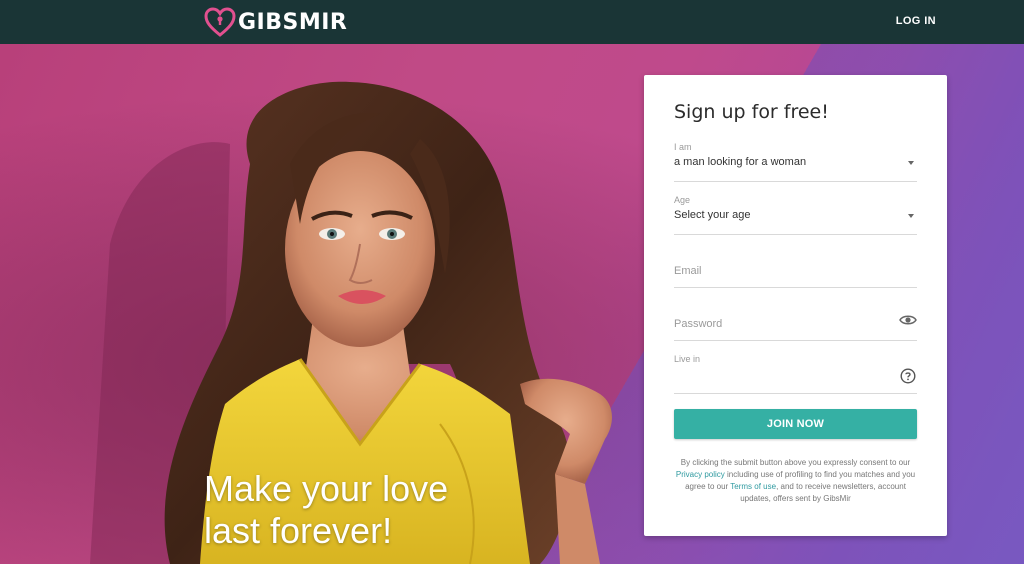 The width and height of the screenshot is (1024, 564). I want to click on login-link: LOG IN, so click(916, 21).